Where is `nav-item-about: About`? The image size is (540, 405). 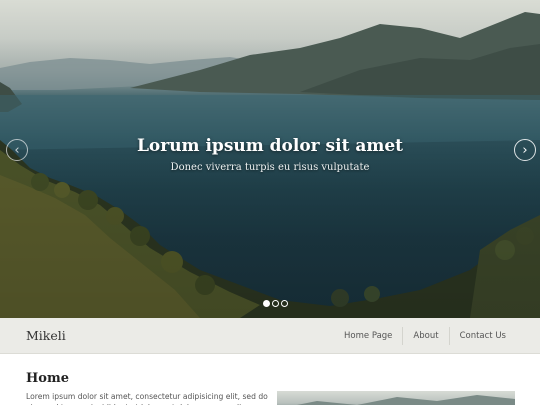 nav-item-about: About is located at coordinates (425, 336).